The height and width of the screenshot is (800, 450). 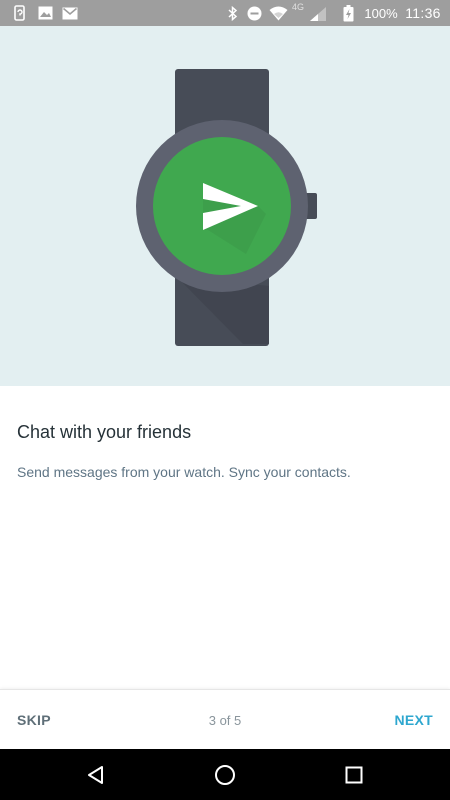 What do you see at coordinates (298, 7) in the screenshot?
I see `network-type-label: 4G` at bounding box center [298, 7].